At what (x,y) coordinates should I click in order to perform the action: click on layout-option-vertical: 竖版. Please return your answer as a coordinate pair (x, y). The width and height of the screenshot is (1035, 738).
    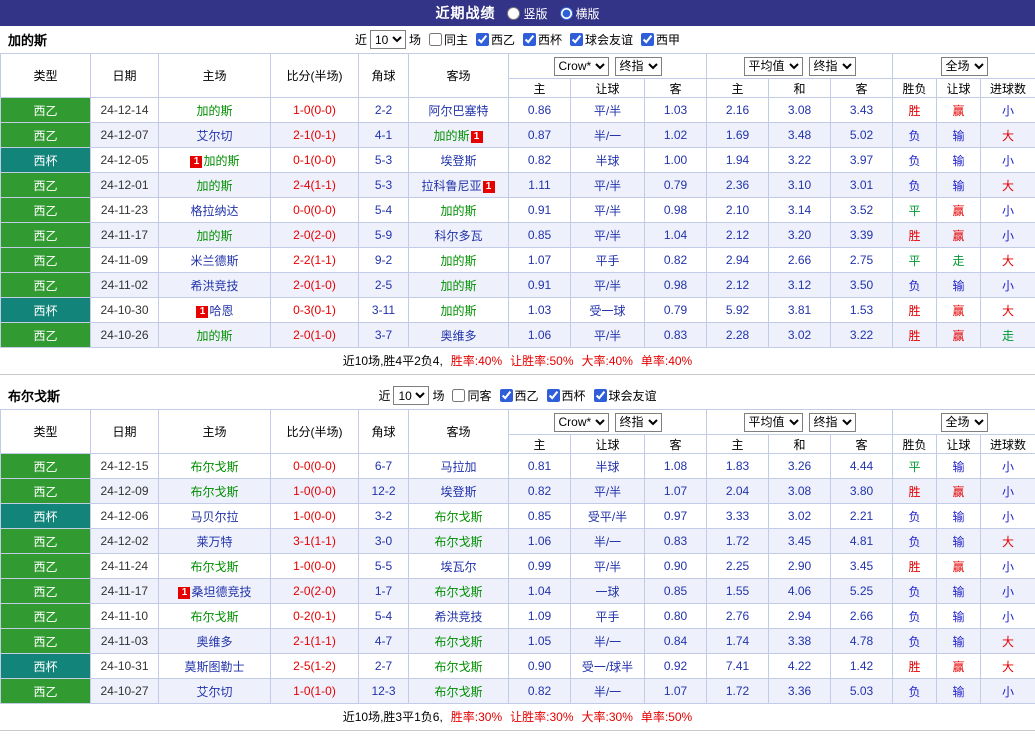
    Looking at the image, I should click on (527, 13).